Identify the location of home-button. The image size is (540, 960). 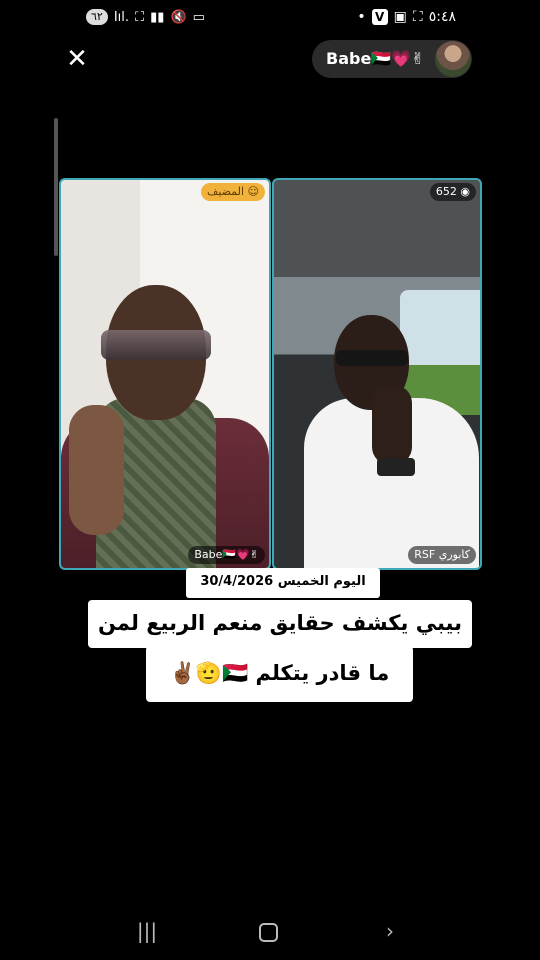
(268, 931).